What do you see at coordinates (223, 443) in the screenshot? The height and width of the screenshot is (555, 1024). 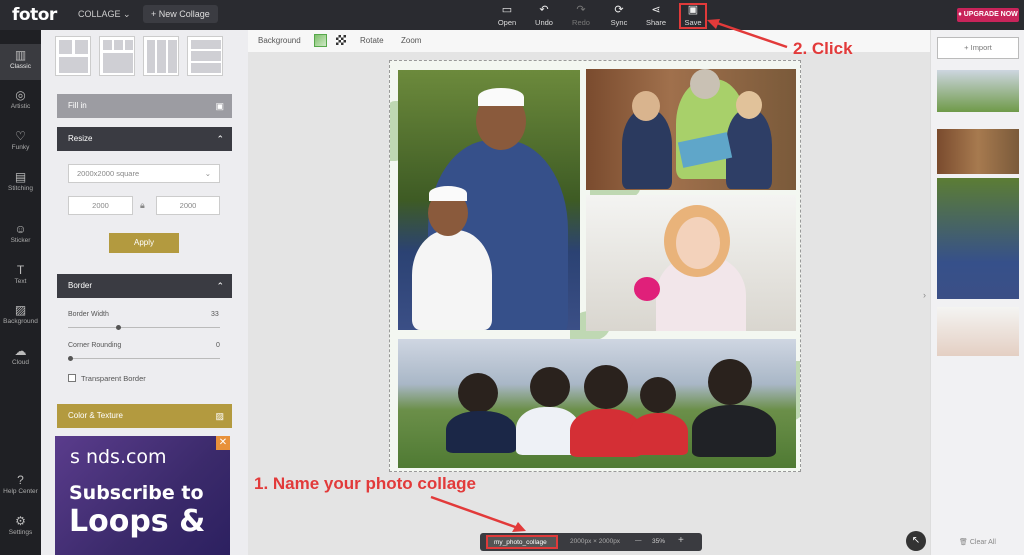 I see `close-icon: ✕` at bounding box center [223, 443].